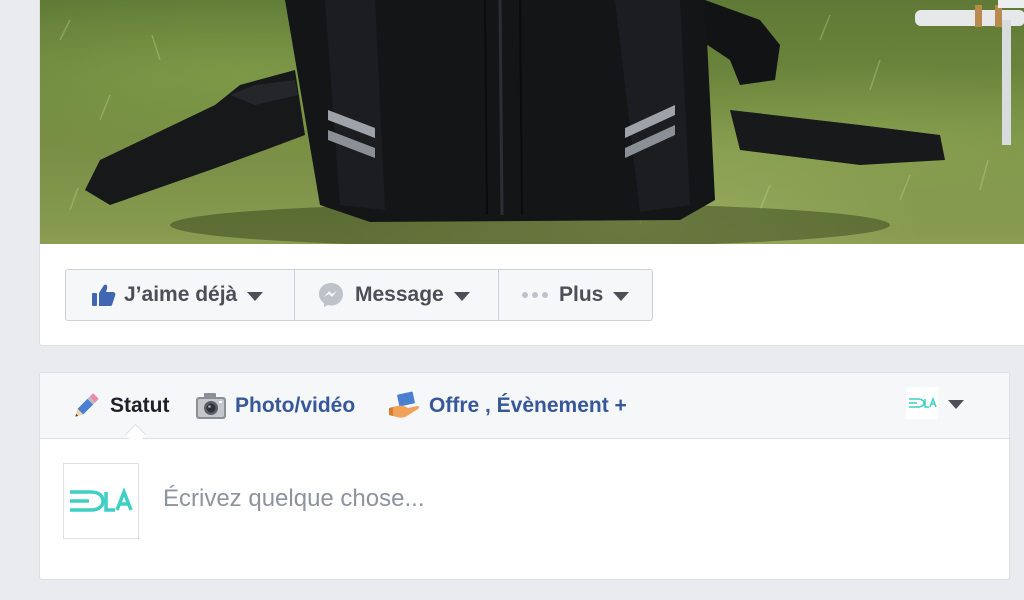  I want to click on hand-offer-icon, so click(404, 406).